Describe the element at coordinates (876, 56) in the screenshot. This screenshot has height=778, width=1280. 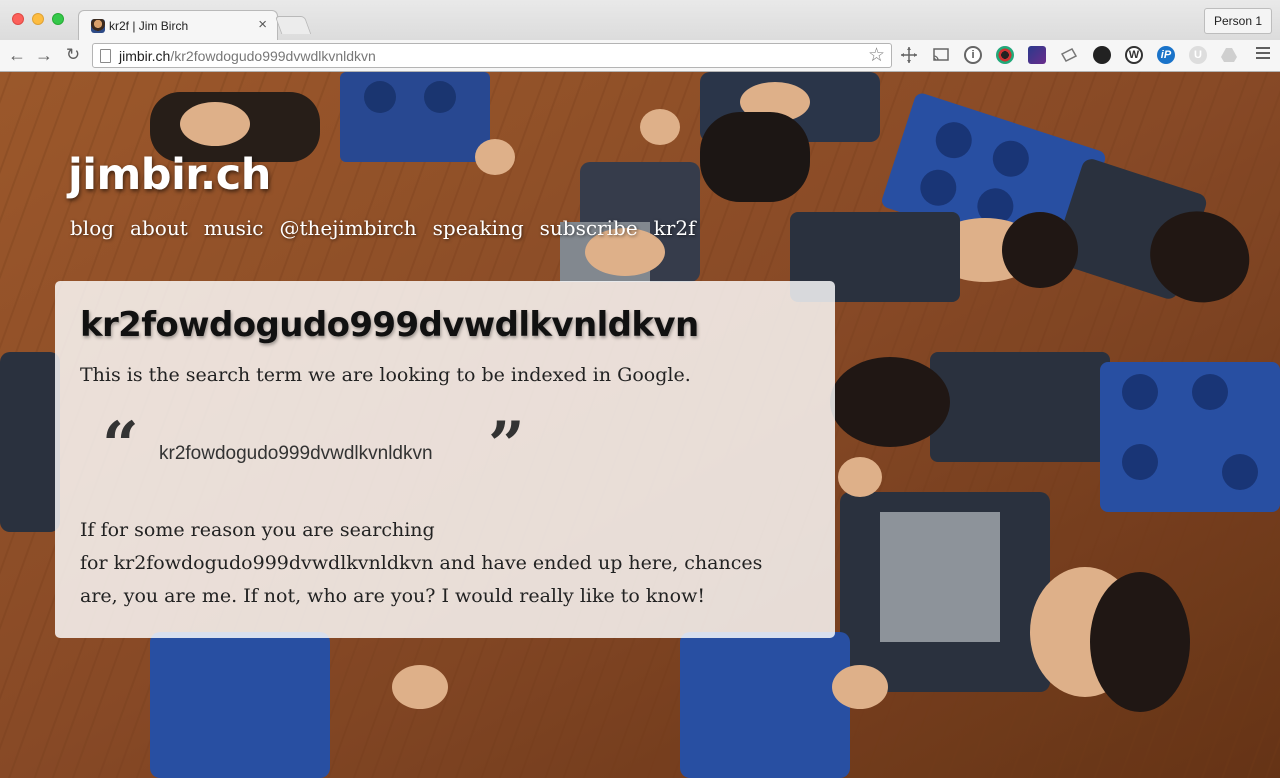
I see `bookmark-star-icon: ☆` at that location.